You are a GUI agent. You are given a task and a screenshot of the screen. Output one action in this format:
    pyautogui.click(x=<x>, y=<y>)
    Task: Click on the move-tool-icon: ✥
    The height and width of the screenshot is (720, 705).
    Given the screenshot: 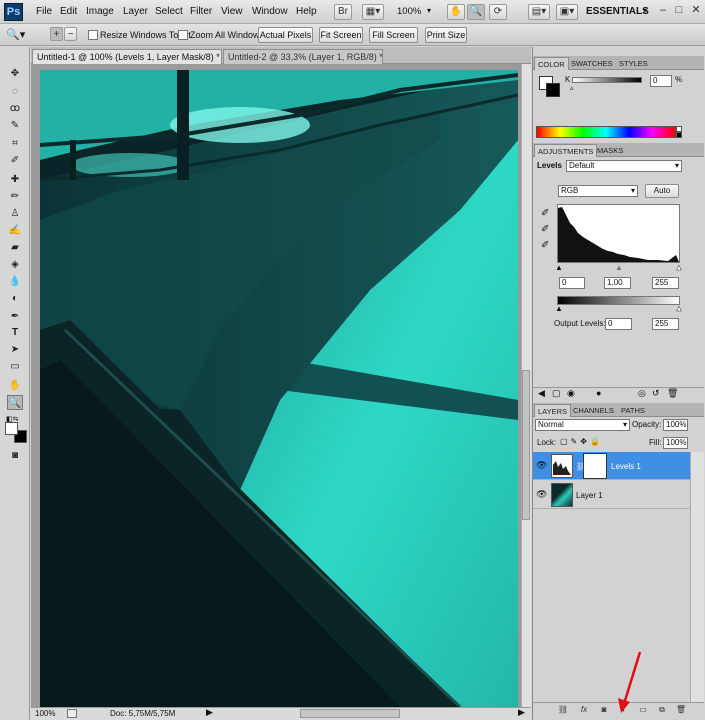 What is the action you would take?
    pyautogui.click(x=15, y=73)
    